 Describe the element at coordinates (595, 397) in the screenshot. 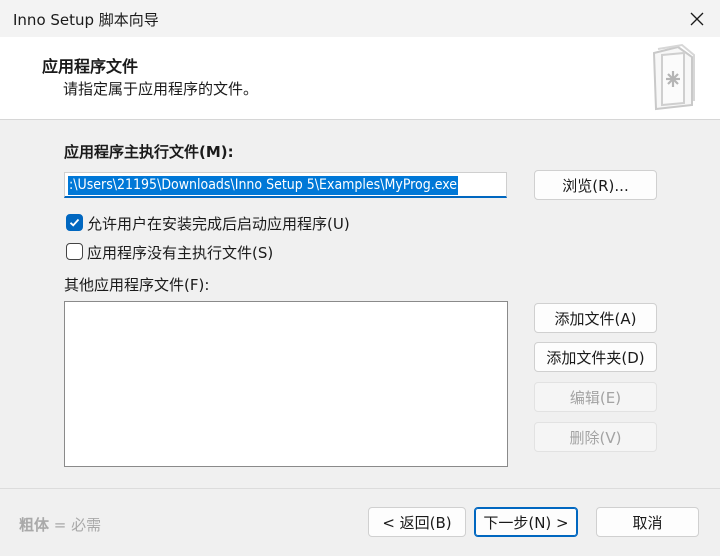

I see `edit-button: 编辑(E)` at that location.